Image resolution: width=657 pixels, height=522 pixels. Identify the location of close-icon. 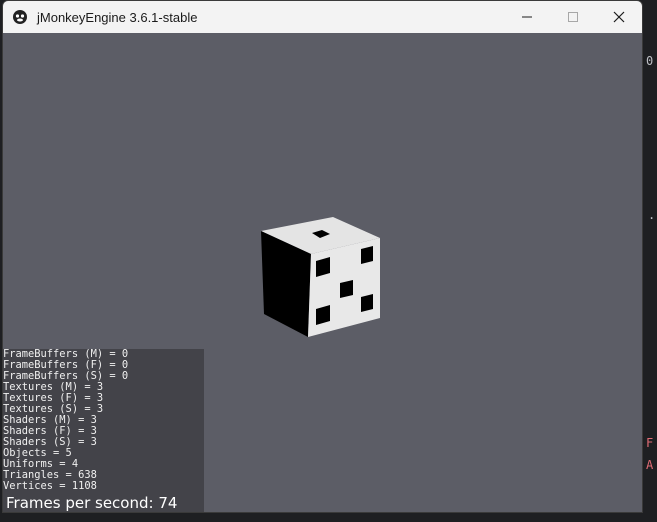
(619, 17).